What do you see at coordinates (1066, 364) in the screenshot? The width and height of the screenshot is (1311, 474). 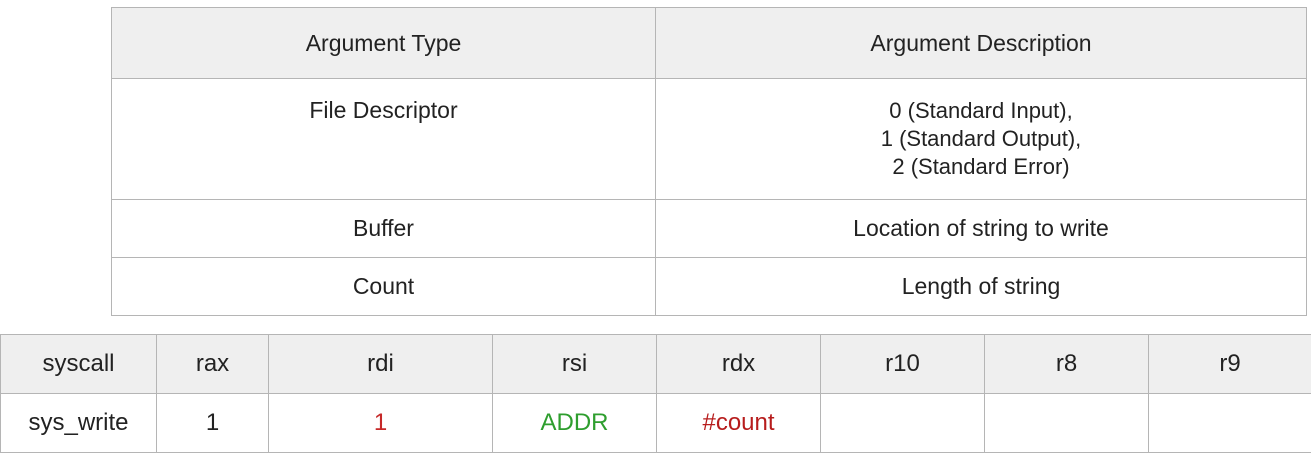 I see `header-r8: r8` at bounding box center [1066, 364].